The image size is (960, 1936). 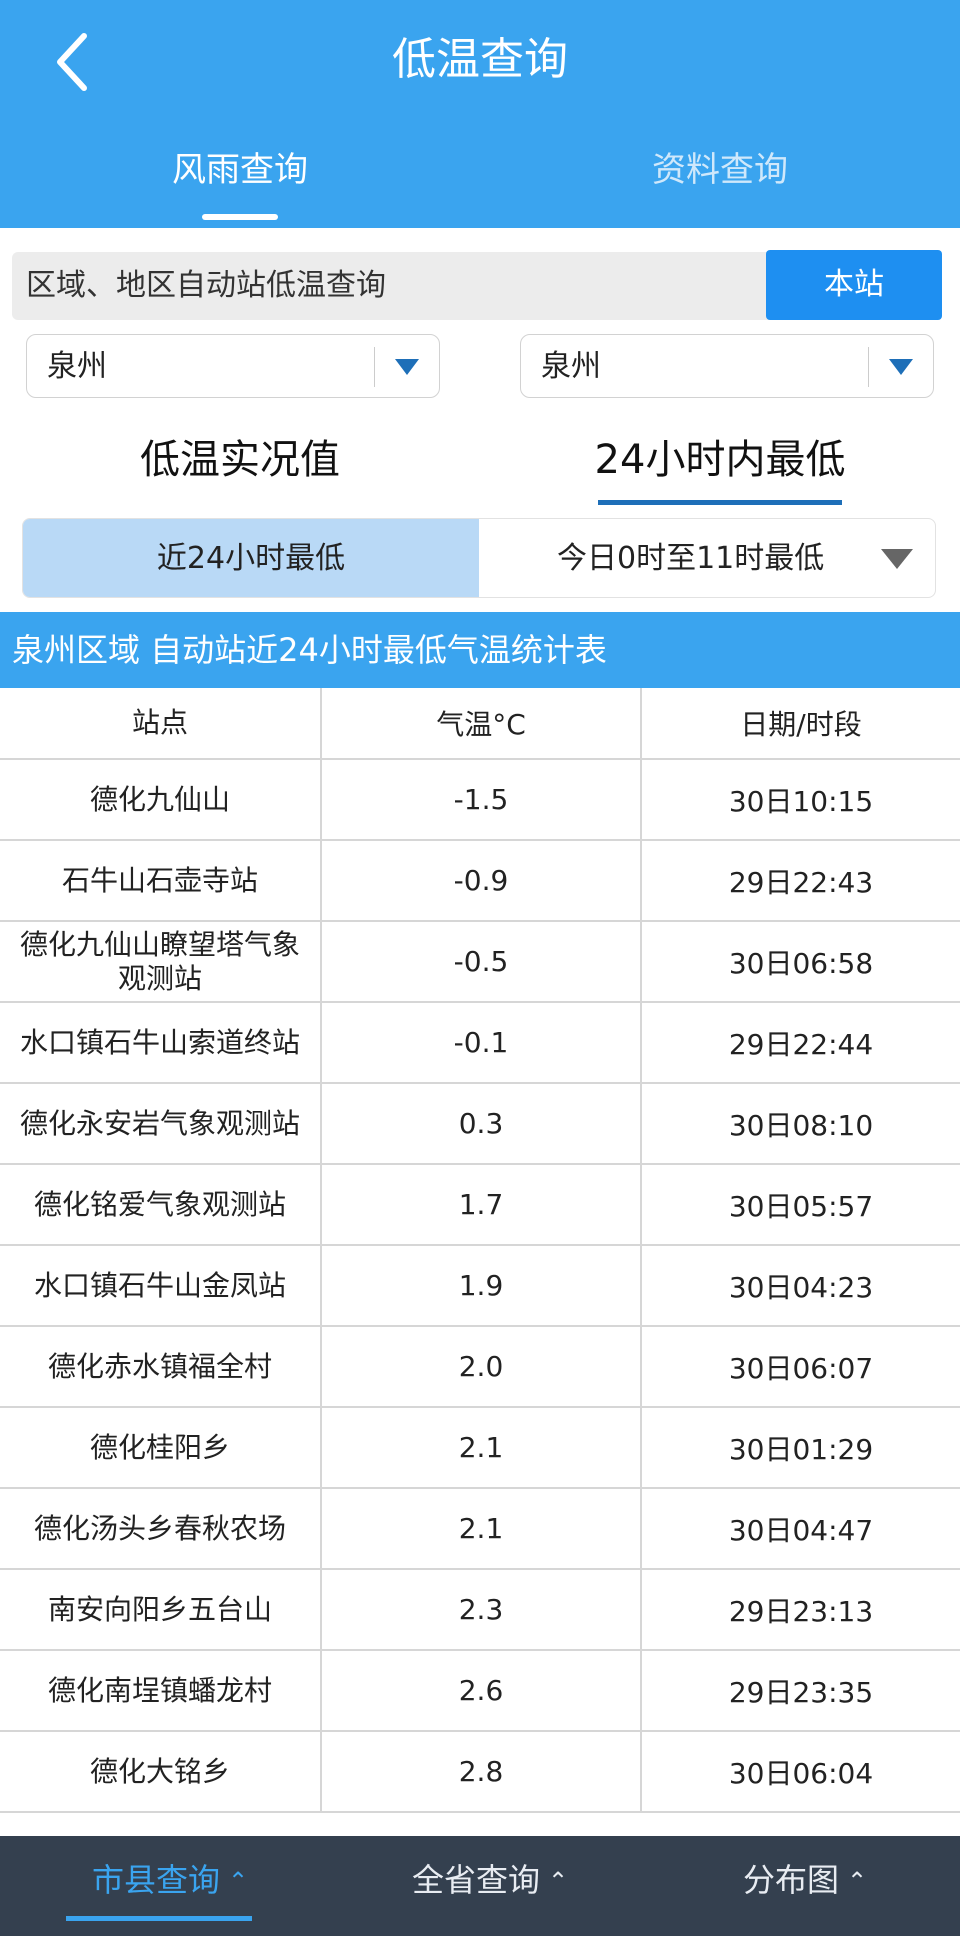 I want to click on table-row: 德化赤水镇福全村 2.0 30日06:07, so click(x=480, y=1367).